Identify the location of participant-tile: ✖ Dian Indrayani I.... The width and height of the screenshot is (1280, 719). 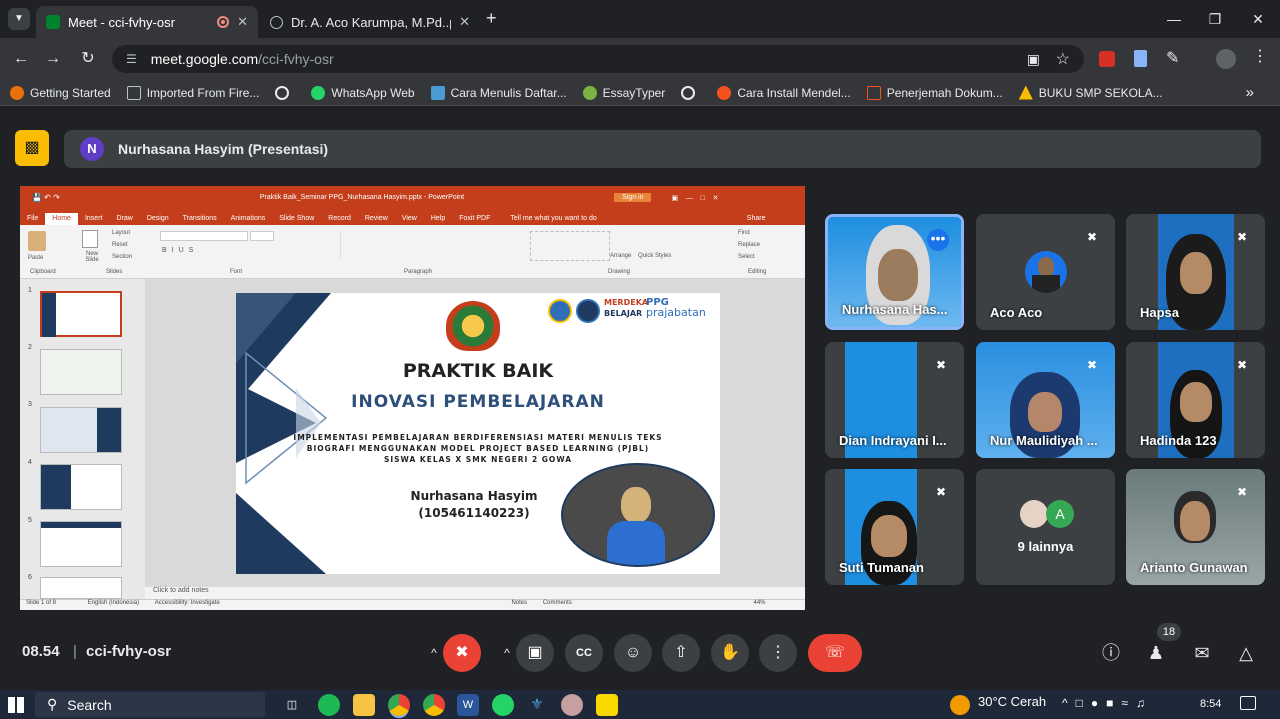
(894, 400).